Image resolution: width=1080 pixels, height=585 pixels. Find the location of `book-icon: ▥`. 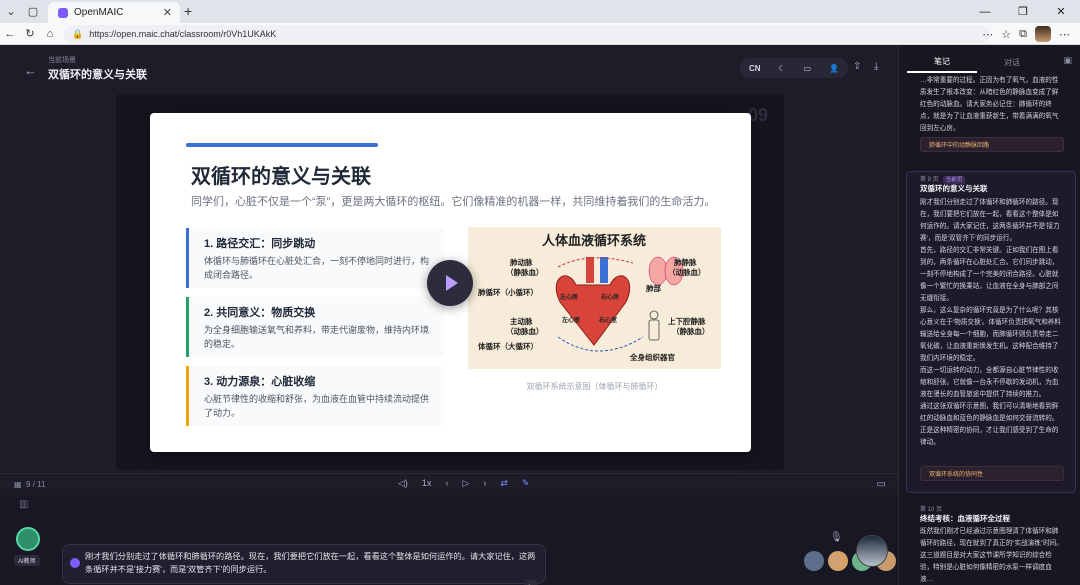

book-icon: ▥ is located at coordinates (29, 505).